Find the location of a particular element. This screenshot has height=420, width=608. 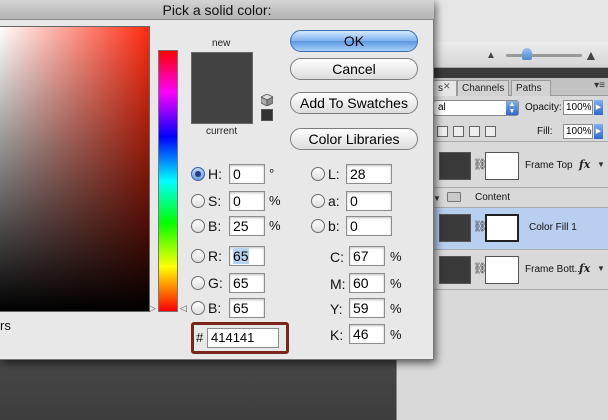

brightness-label: B: is located at coordinates (215, 226).